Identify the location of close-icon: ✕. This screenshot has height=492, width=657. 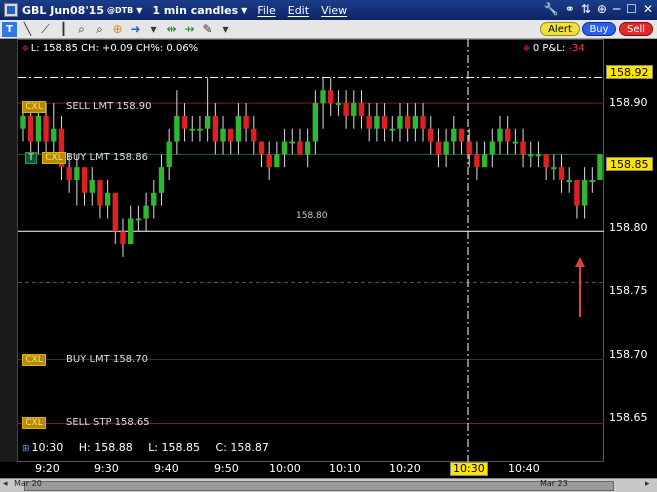
(648, 9).